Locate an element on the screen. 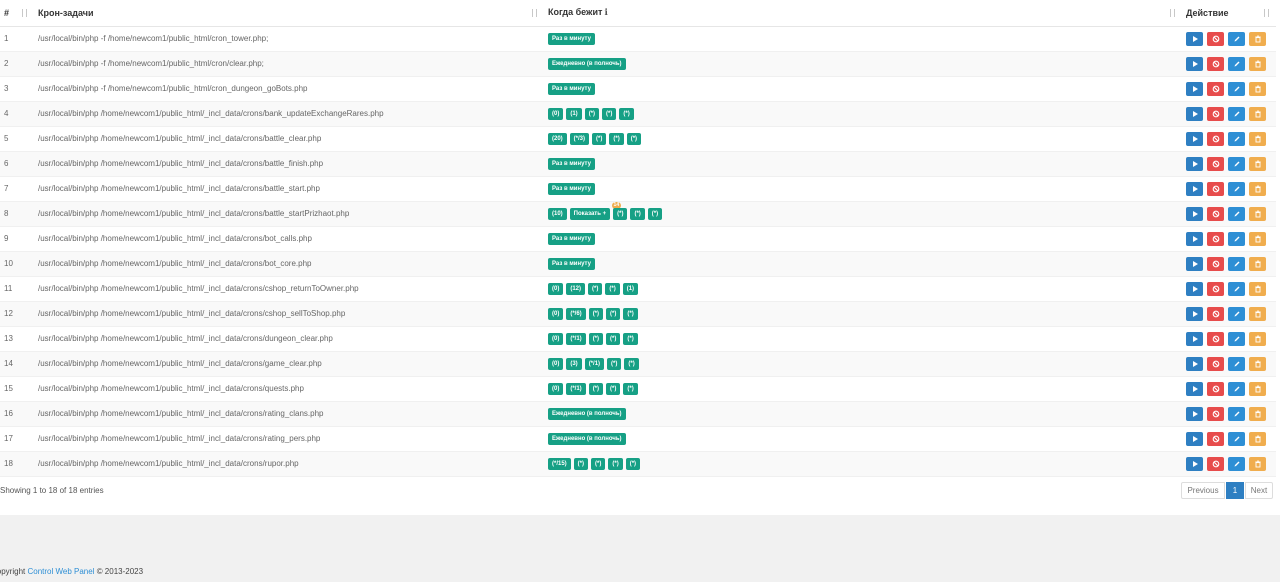 This screenshot has width=1280, height=582. action-cell is located at coordinates (1229, 239).